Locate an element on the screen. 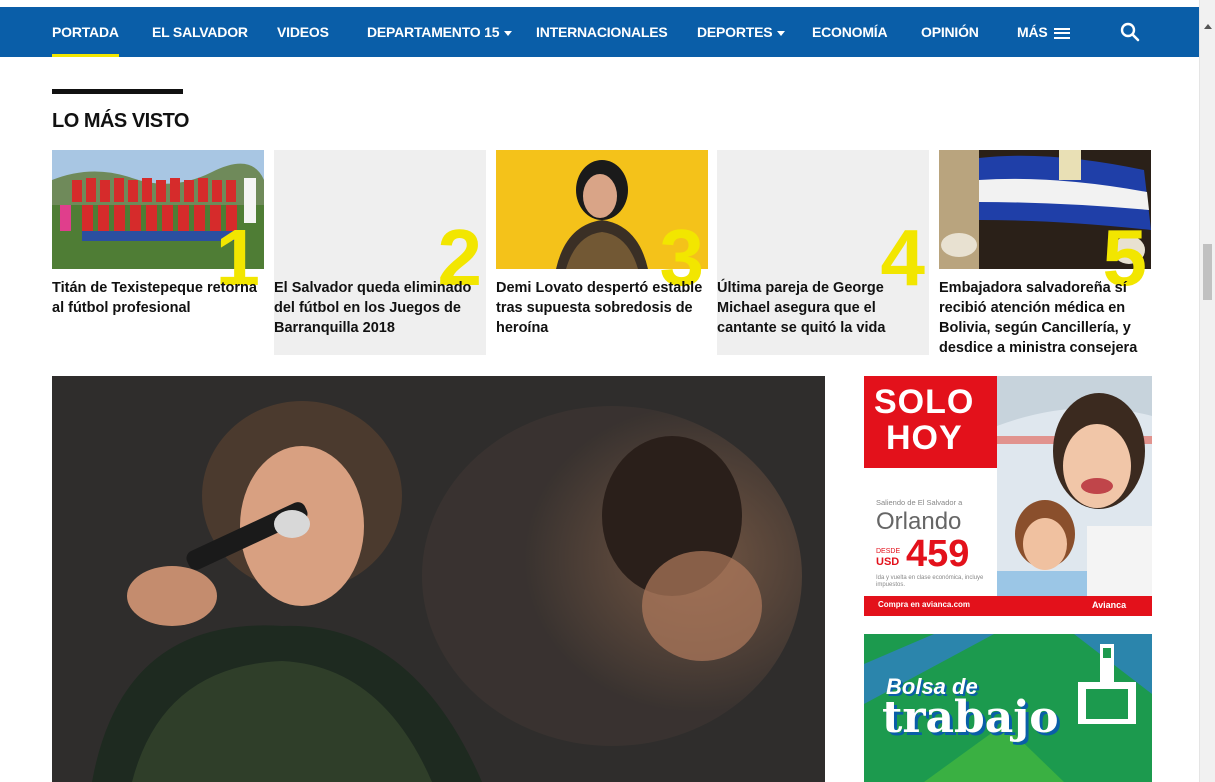 The width and height of the screenshot is (1215, 782). nav-item-mas: MÁS is located at coordinates (1043, 32).